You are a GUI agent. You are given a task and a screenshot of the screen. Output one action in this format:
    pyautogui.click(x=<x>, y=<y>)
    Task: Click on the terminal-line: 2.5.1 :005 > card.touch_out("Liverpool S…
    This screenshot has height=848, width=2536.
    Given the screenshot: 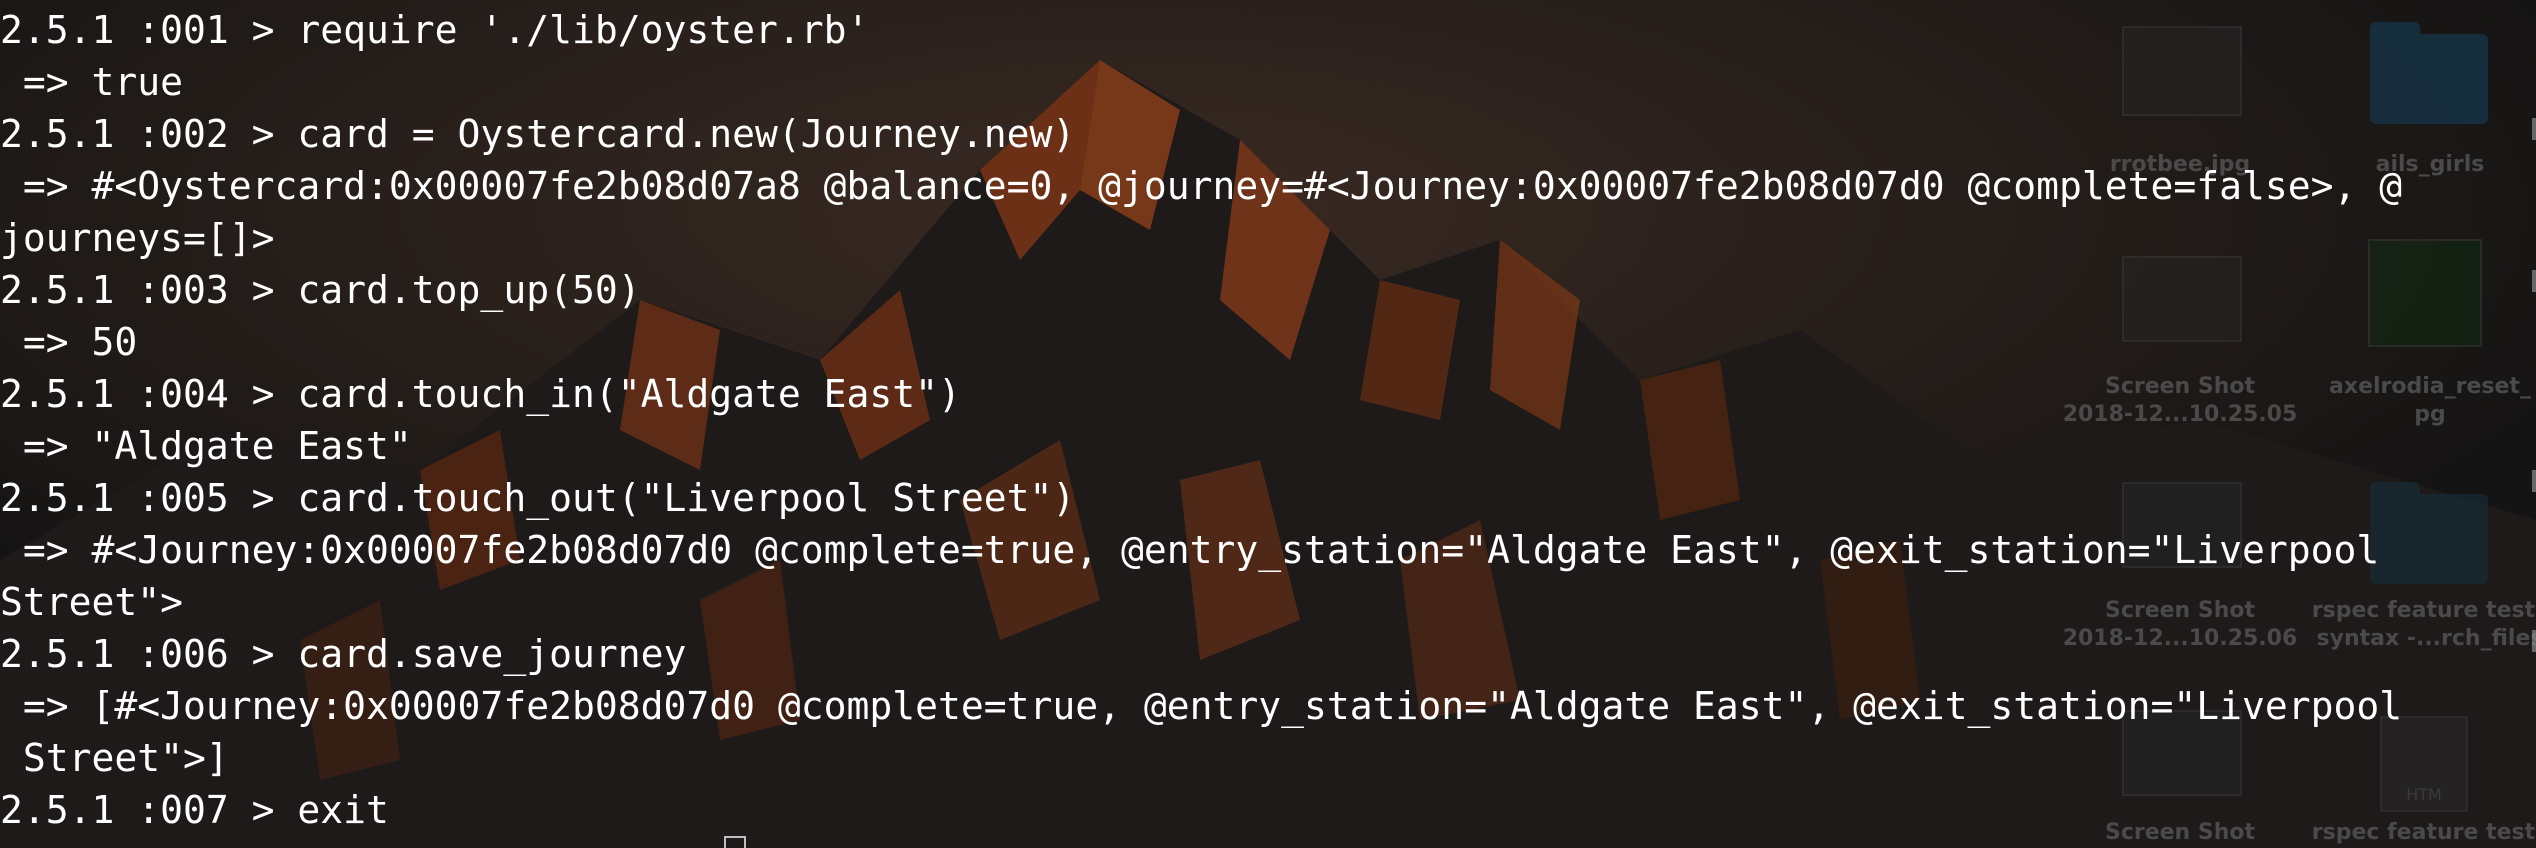 What is the action you would take?
    pyautogui.click(x=538, y=498)
    